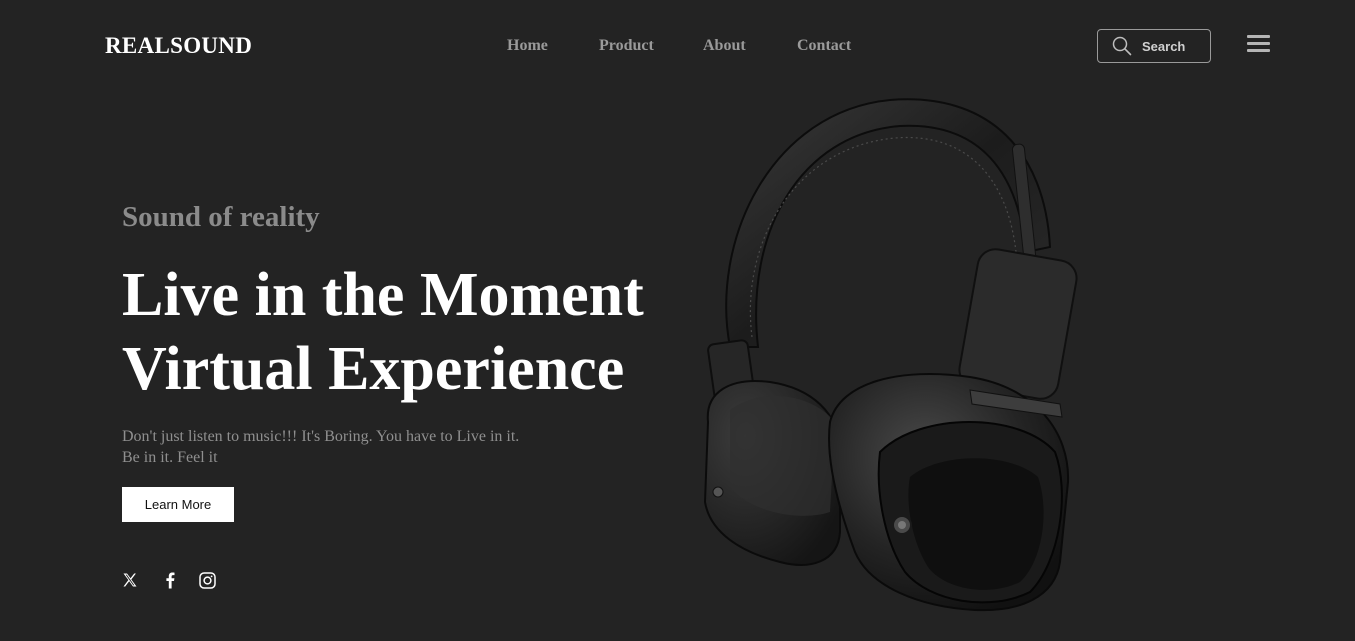 The image size is (1355, 641). What do you see at coordinates (527, 46) in the screenshot?
I see `nav-item-home: Home` at bounding box center [527, 46].